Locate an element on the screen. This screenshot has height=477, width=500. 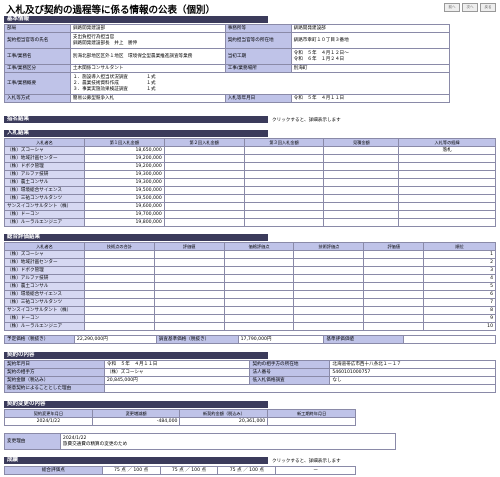
section-score-header: 成績 is located at coordinates (136, 460).